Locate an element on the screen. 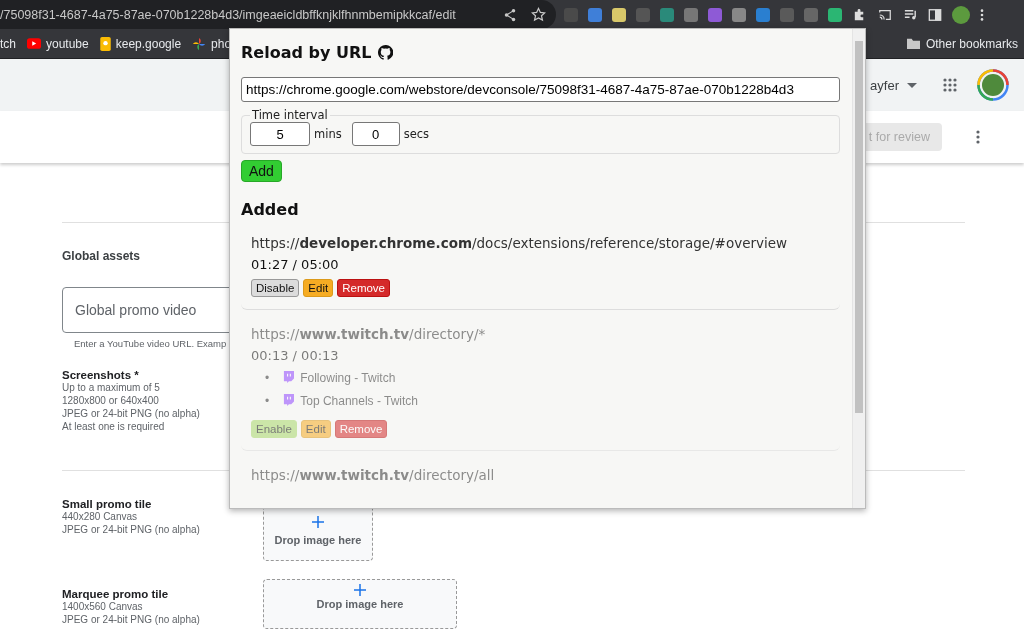 Image resolution: width=1024 pixels, height=640 pixels. profile-avatar is located at coordinates (961, 14).